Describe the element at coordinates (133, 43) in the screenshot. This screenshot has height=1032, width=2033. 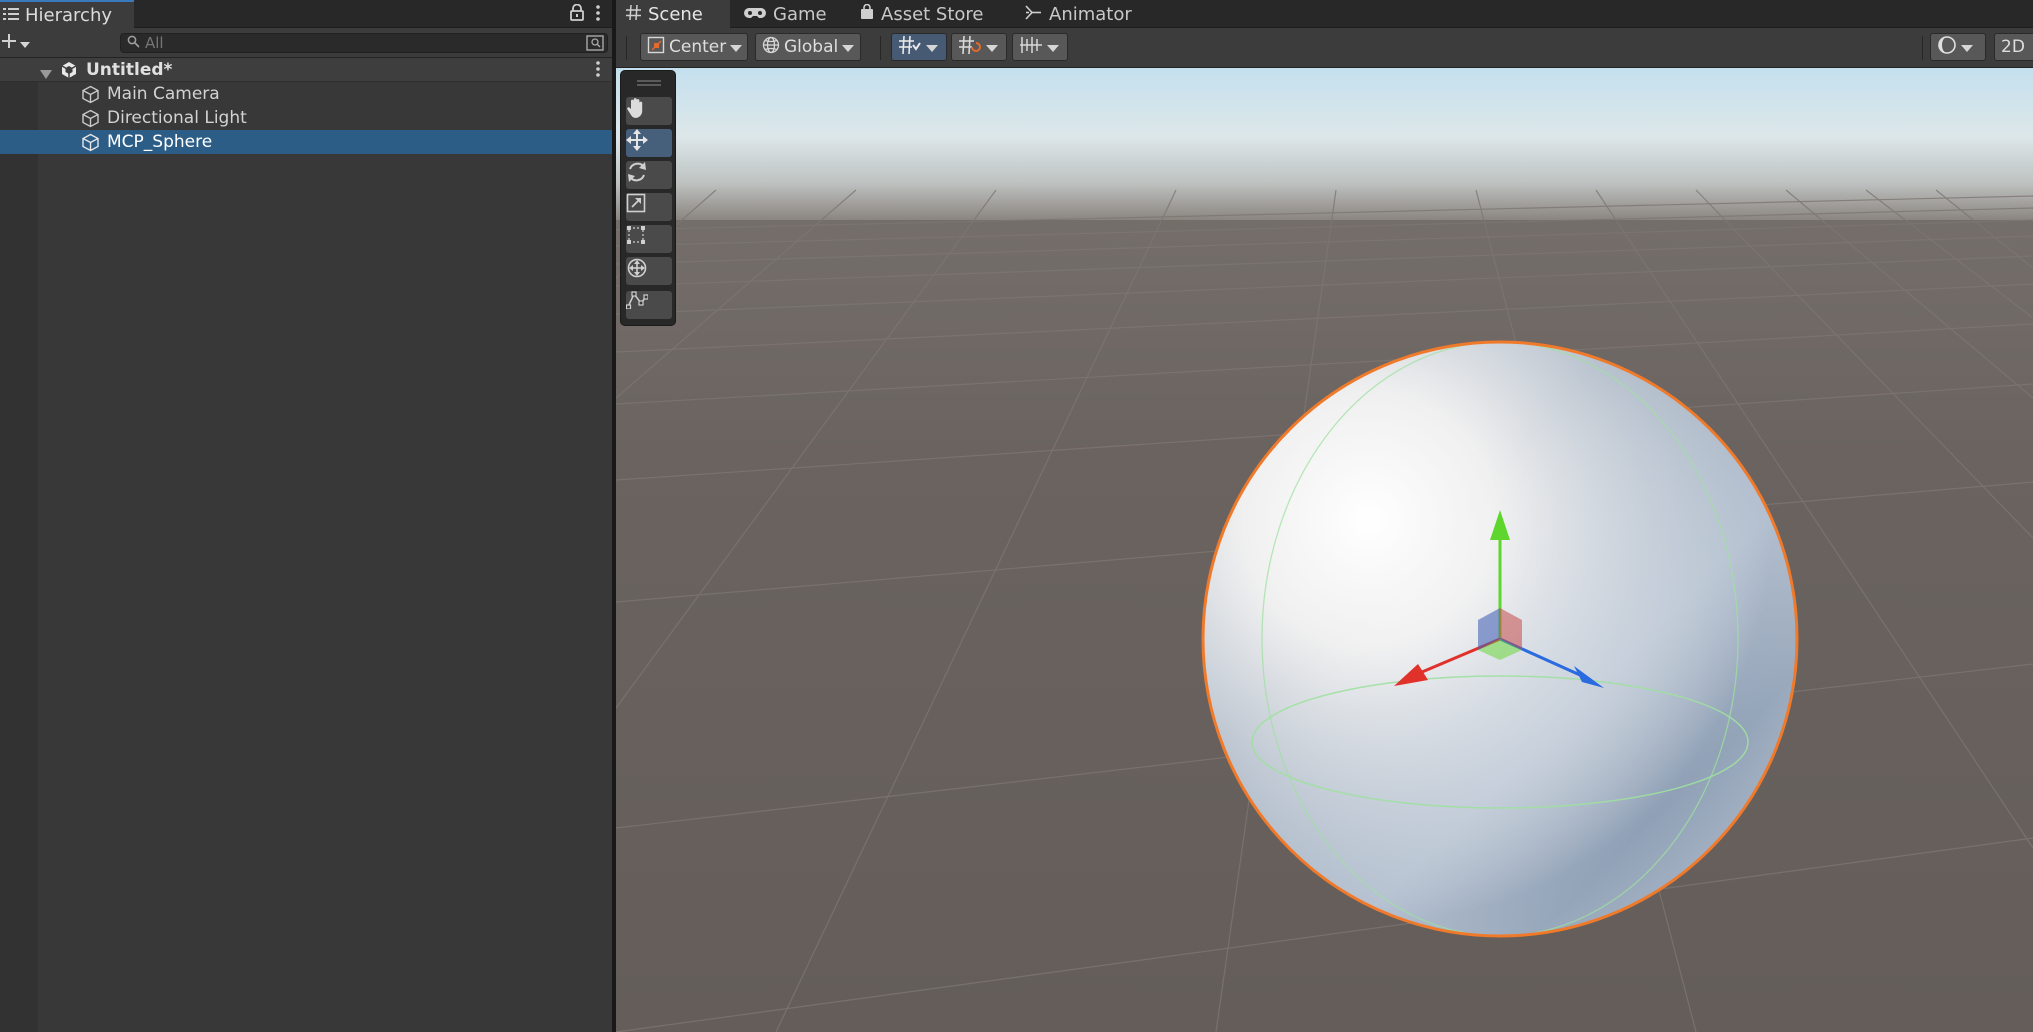
I see `search-icon` at that location.